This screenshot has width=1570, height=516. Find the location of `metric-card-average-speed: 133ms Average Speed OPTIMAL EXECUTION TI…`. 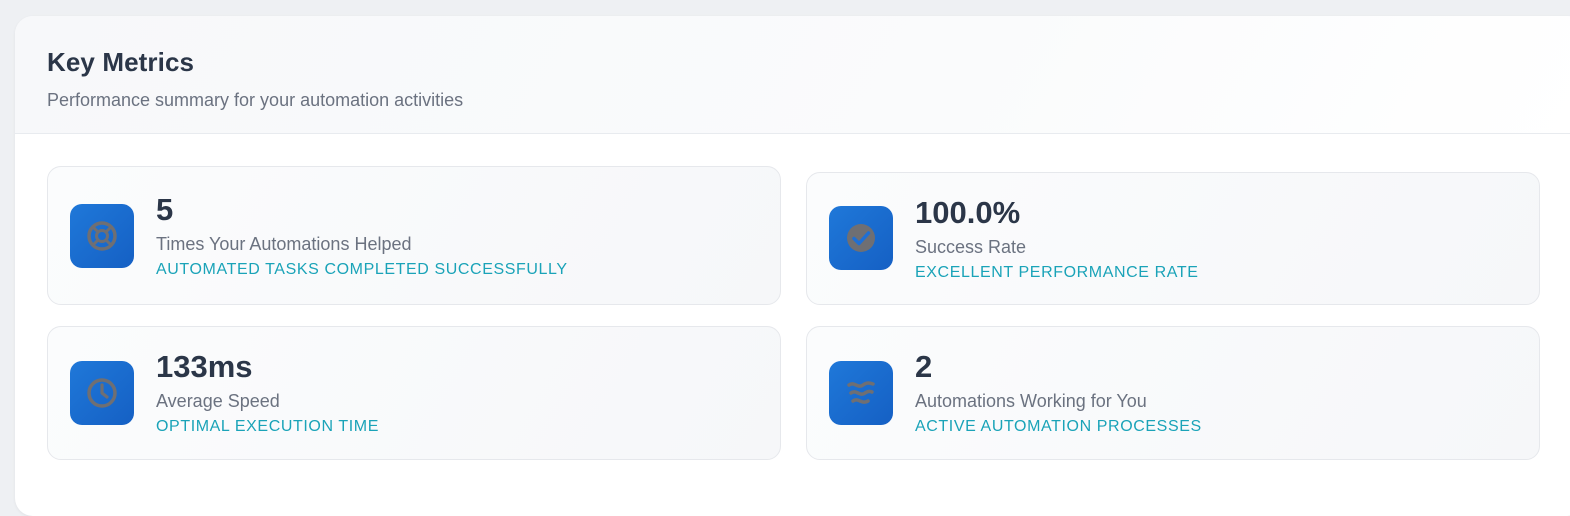

metric-card-average-speed: 133ms Average Speed OPTIMAL EXECUTION TI… is located at coordinates (414, 393).